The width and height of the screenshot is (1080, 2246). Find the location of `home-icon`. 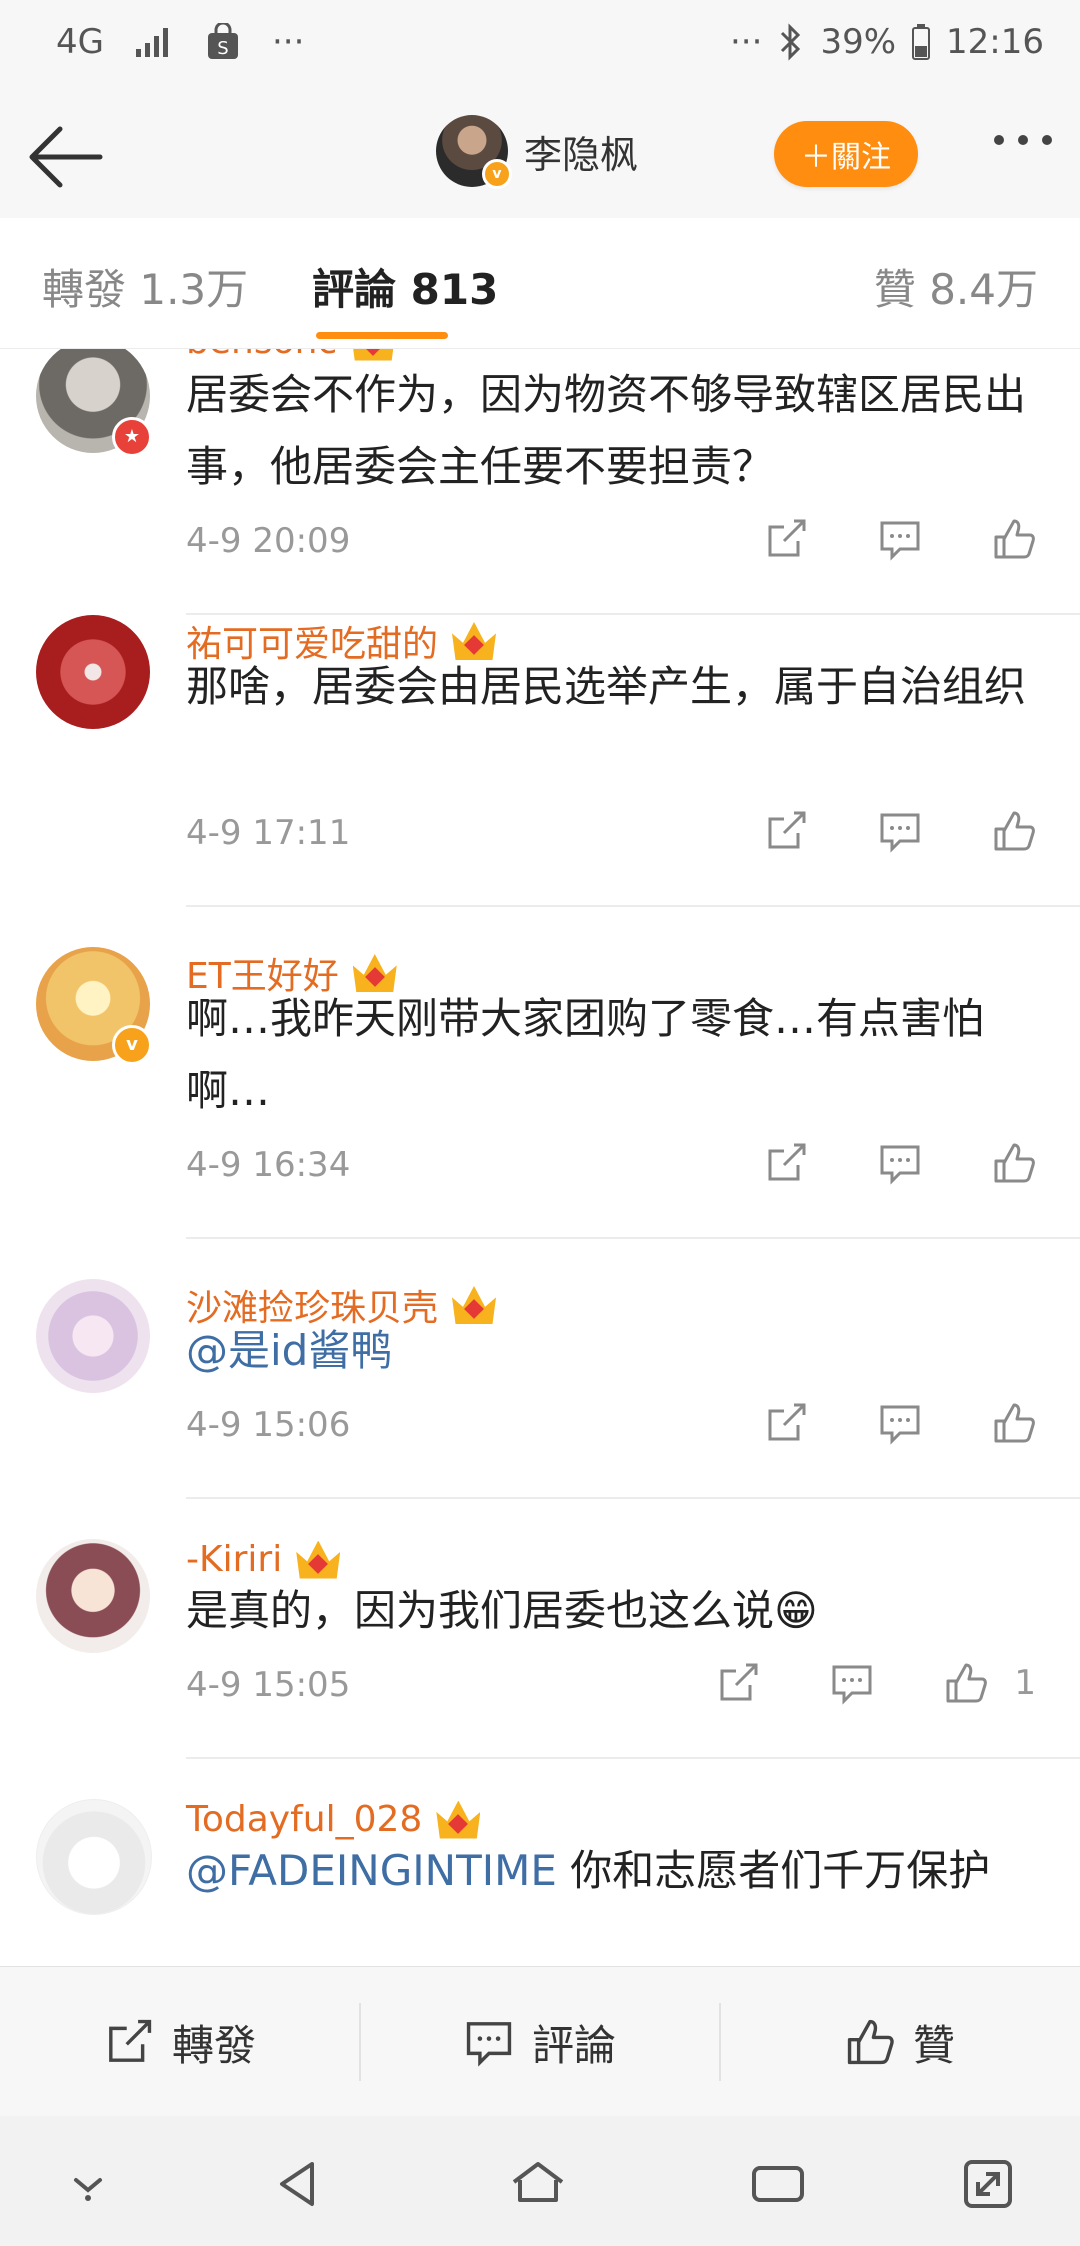

home-icon is located at coordinates (538, 2184).